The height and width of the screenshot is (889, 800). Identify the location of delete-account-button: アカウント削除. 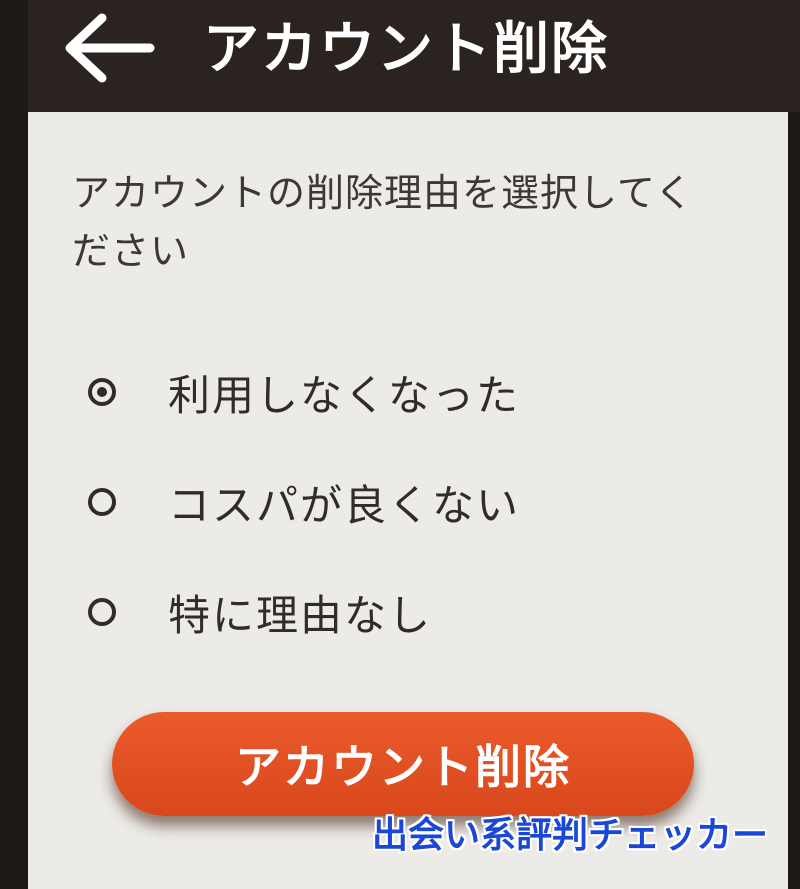
(403, 764).